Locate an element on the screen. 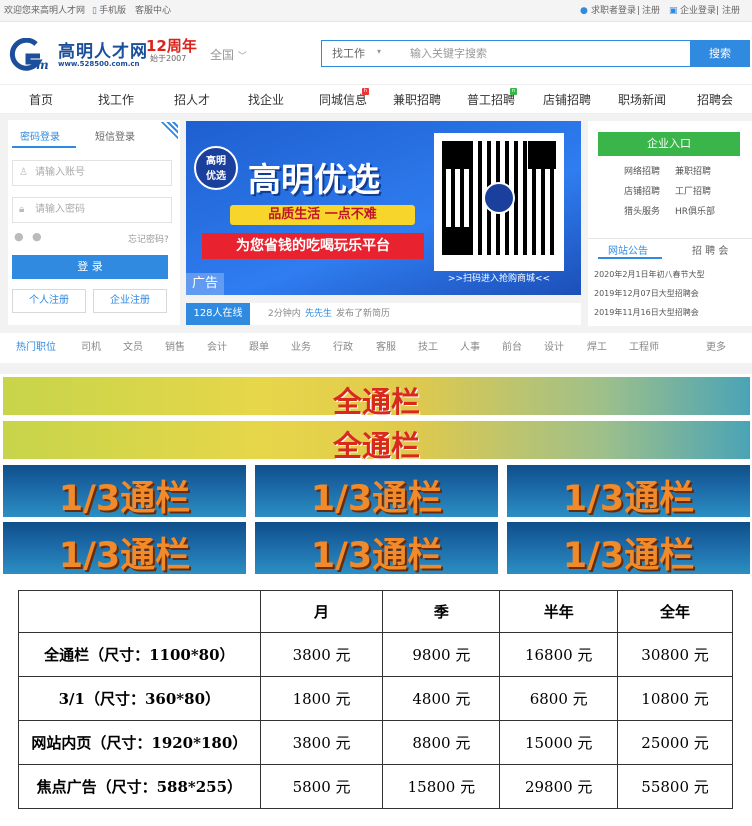  table-header-cell: 季 is located at coordinates (441, 611).